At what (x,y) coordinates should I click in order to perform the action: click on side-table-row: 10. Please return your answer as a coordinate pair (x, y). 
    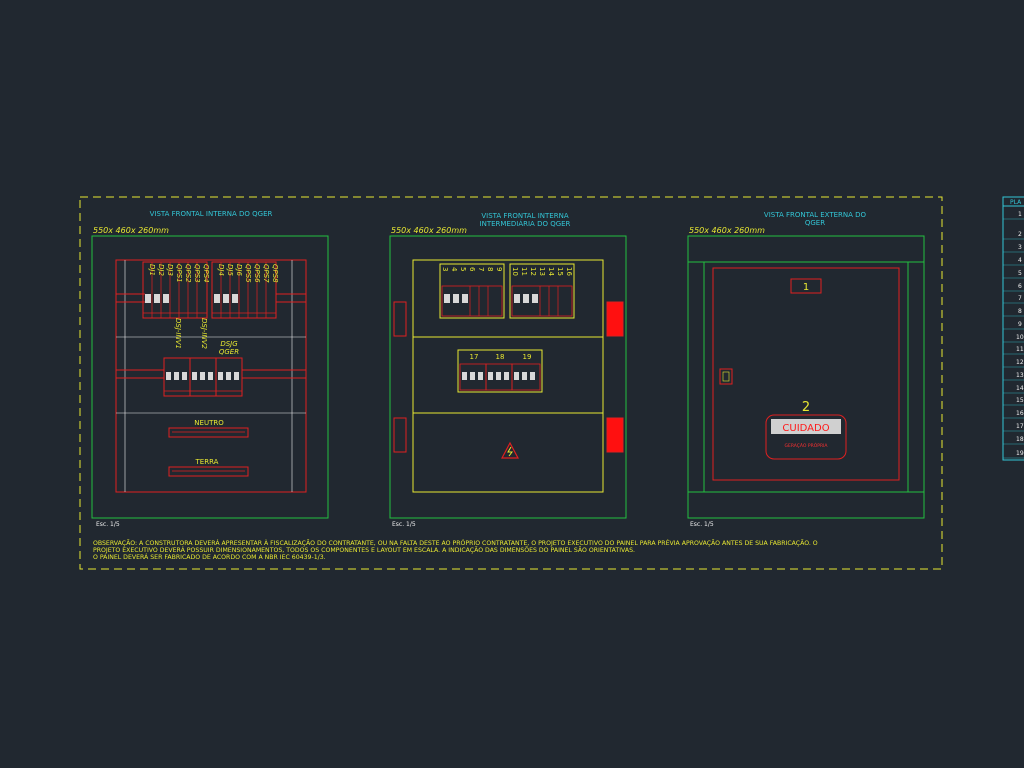
    Looking at the image, I should click on (1020, 337).